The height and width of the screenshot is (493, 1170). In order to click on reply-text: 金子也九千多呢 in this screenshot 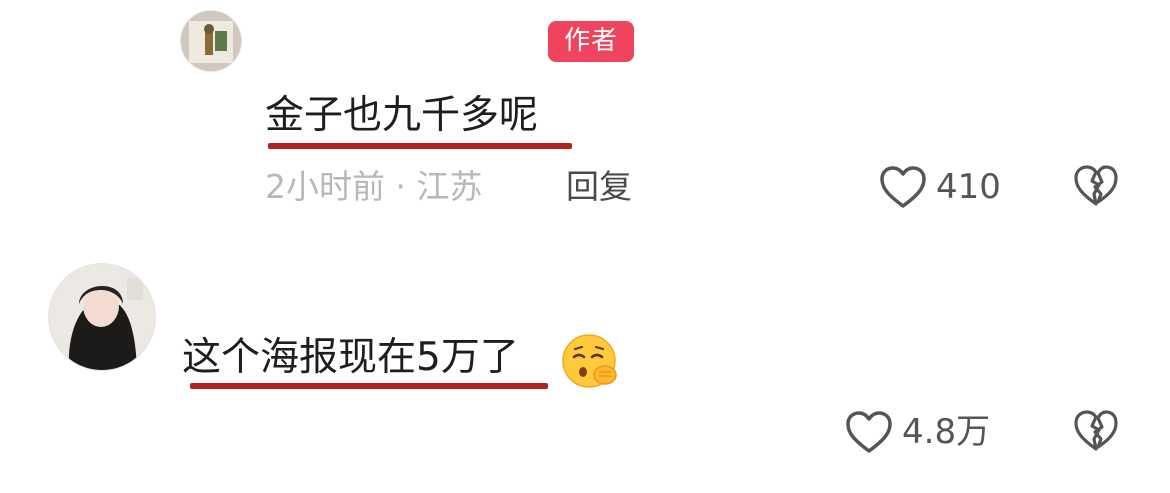, I will do `click(402, 115)`.